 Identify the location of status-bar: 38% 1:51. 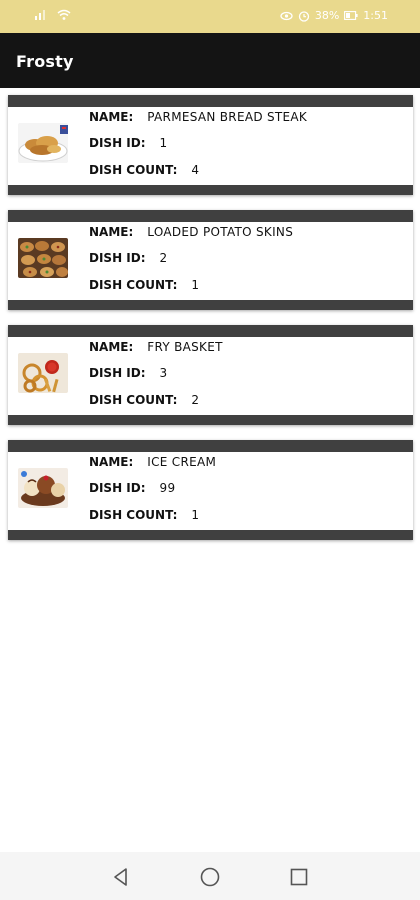
(210, 16).